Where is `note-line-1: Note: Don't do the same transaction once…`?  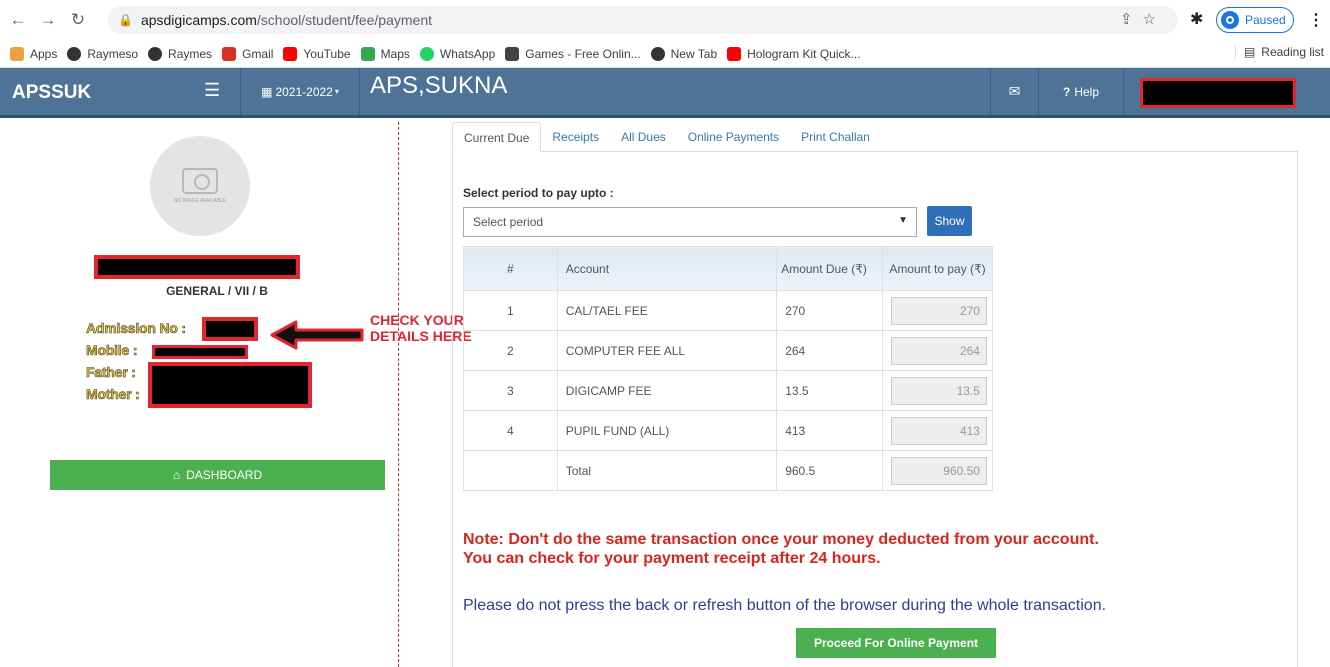 note-line-1: Note: Don't do the same transaction once… is located at coordinates (781, 539).